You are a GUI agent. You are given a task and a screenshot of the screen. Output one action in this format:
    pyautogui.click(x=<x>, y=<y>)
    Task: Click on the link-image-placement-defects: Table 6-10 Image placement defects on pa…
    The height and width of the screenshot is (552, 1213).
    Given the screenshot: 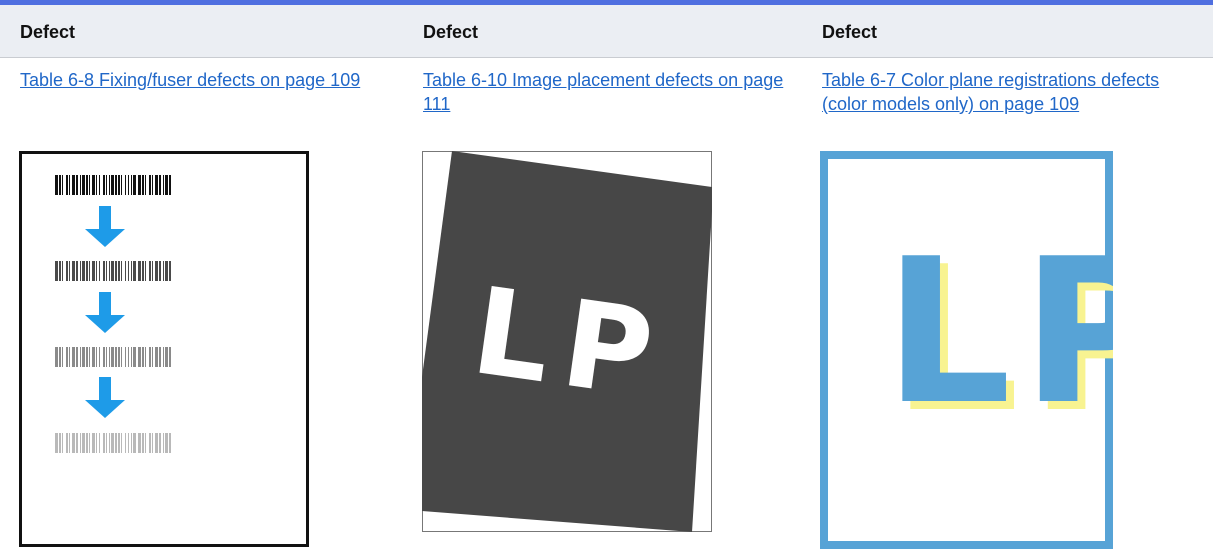 What is the action you would take?
    pyautogui.click(x=608, y=92)
    